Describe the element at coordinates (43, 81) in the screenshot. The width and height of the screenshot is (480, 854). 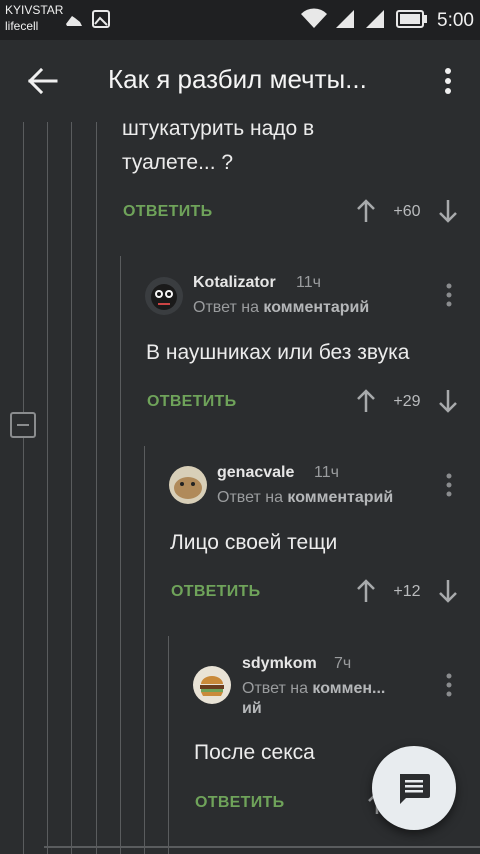
I see `back-arrow-icon` at that location.